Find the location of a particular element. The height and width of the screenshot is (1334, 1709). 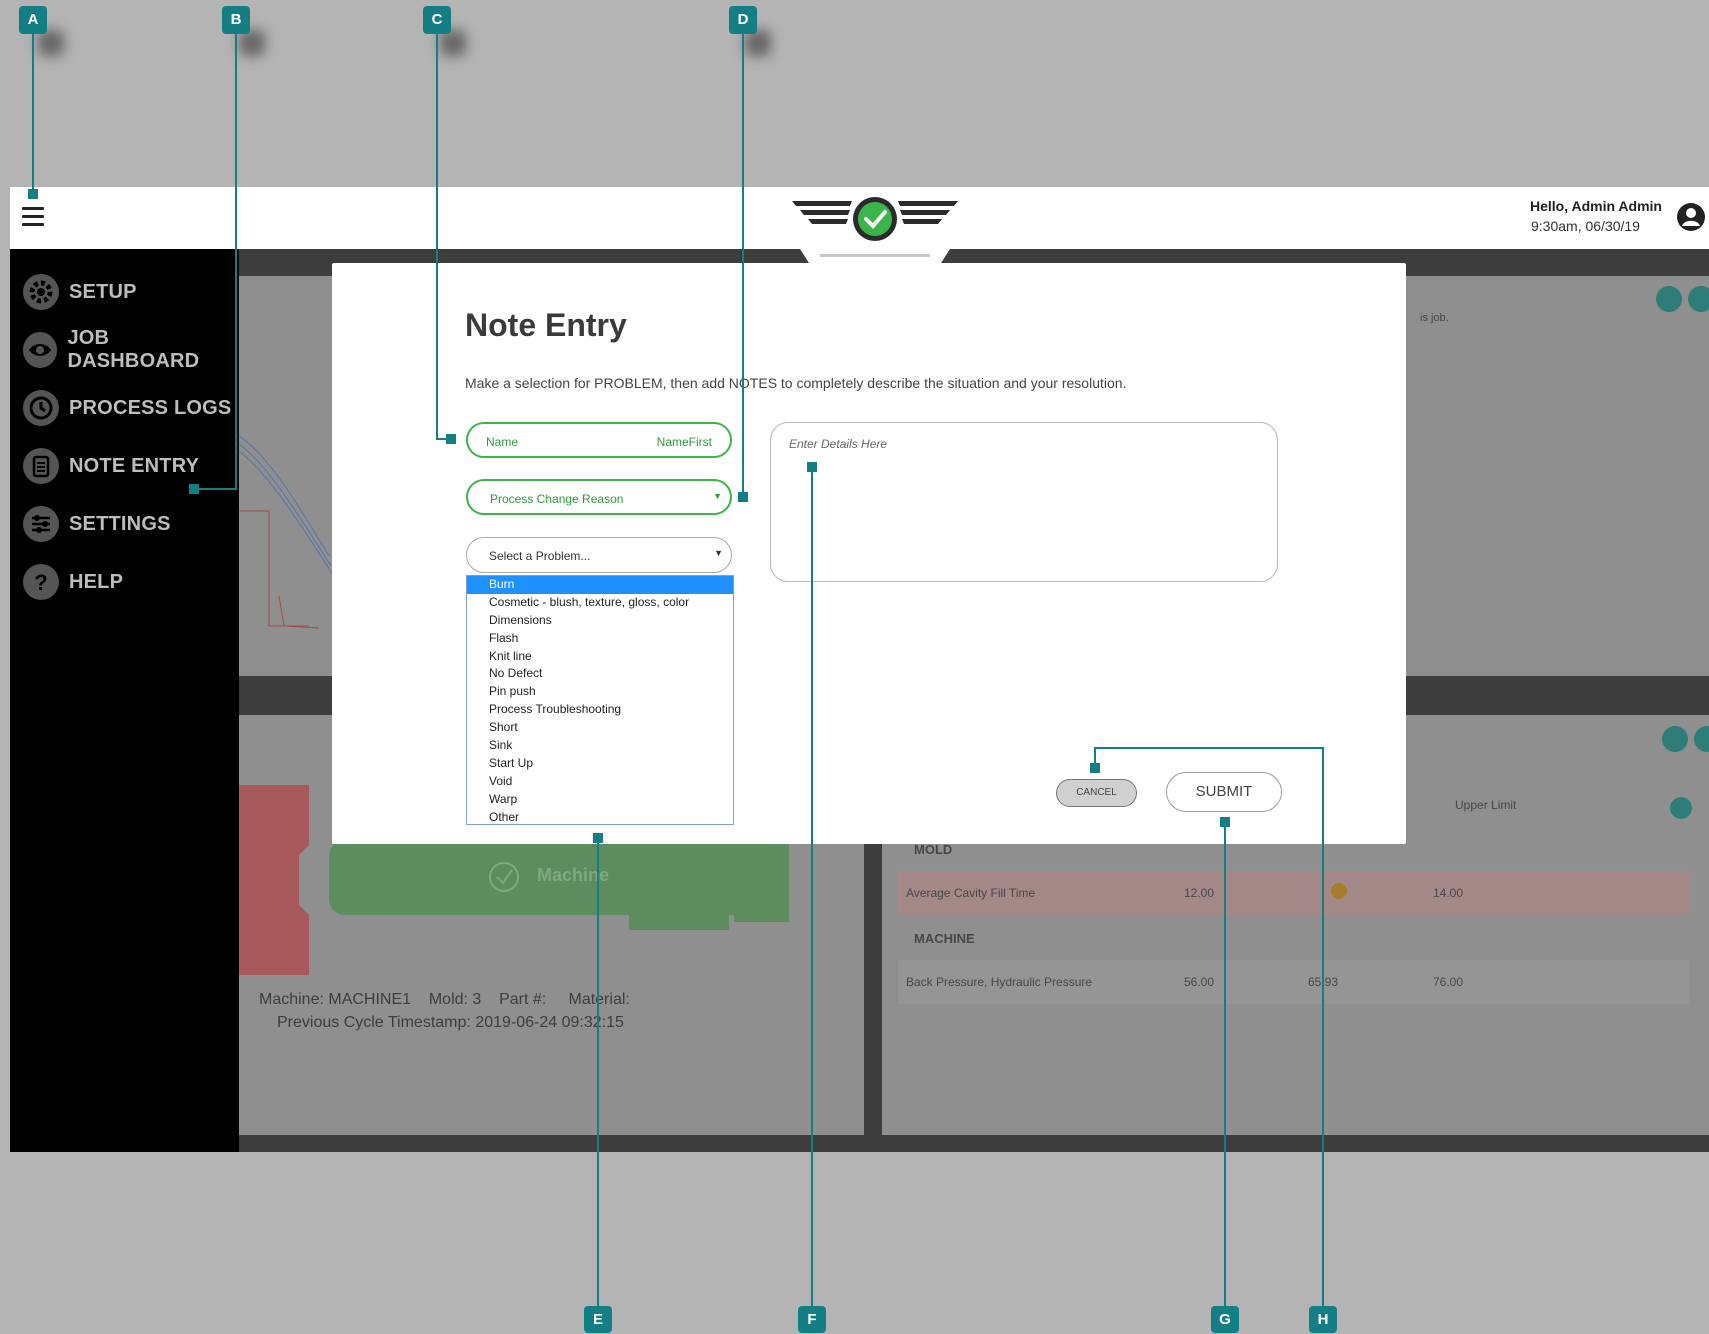

sidebar-item-help: ? HELP is located at coordinates (73, 582).